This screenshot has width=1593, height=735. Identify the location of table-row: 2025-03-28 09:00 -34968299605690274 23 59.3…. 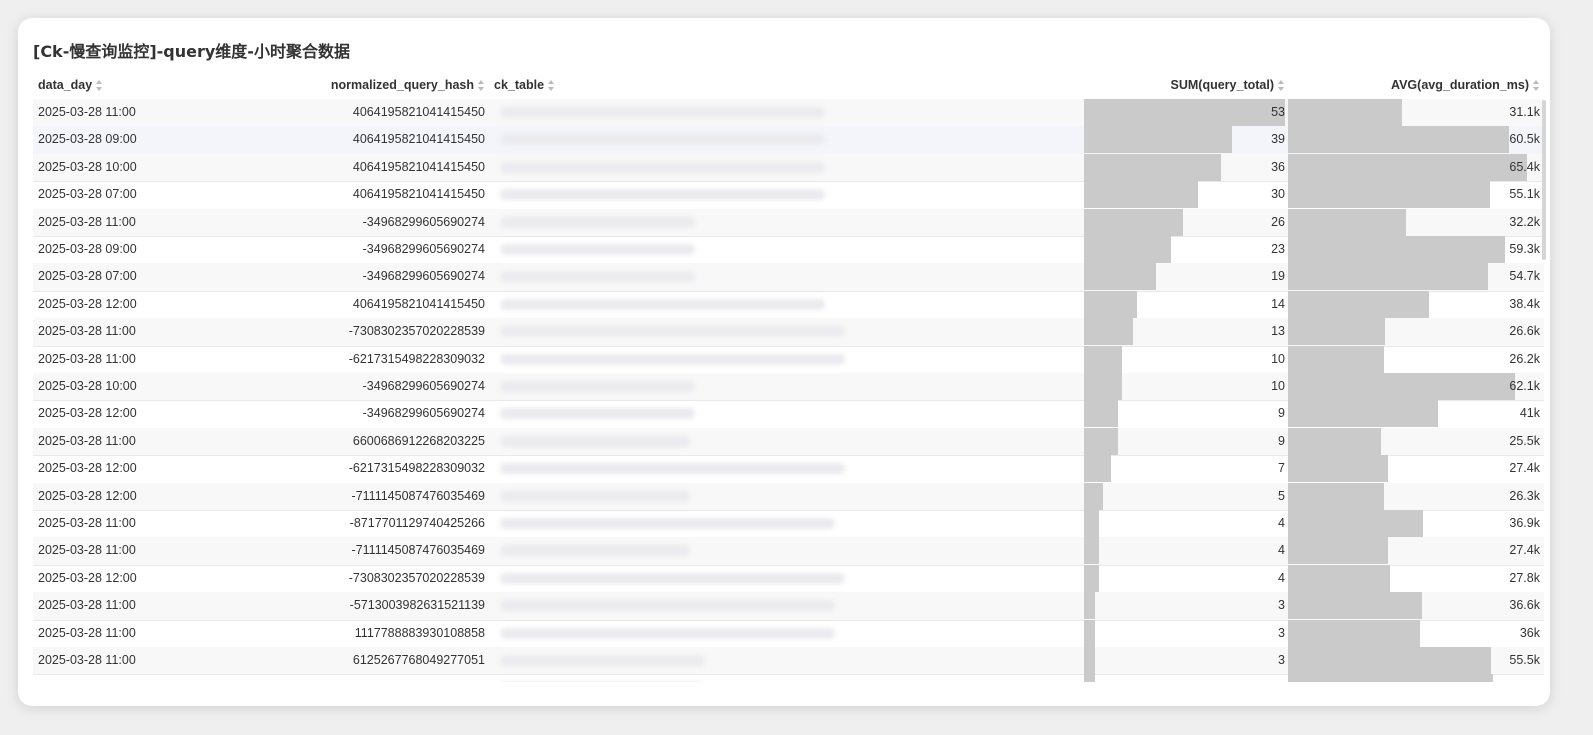
(788, 250).